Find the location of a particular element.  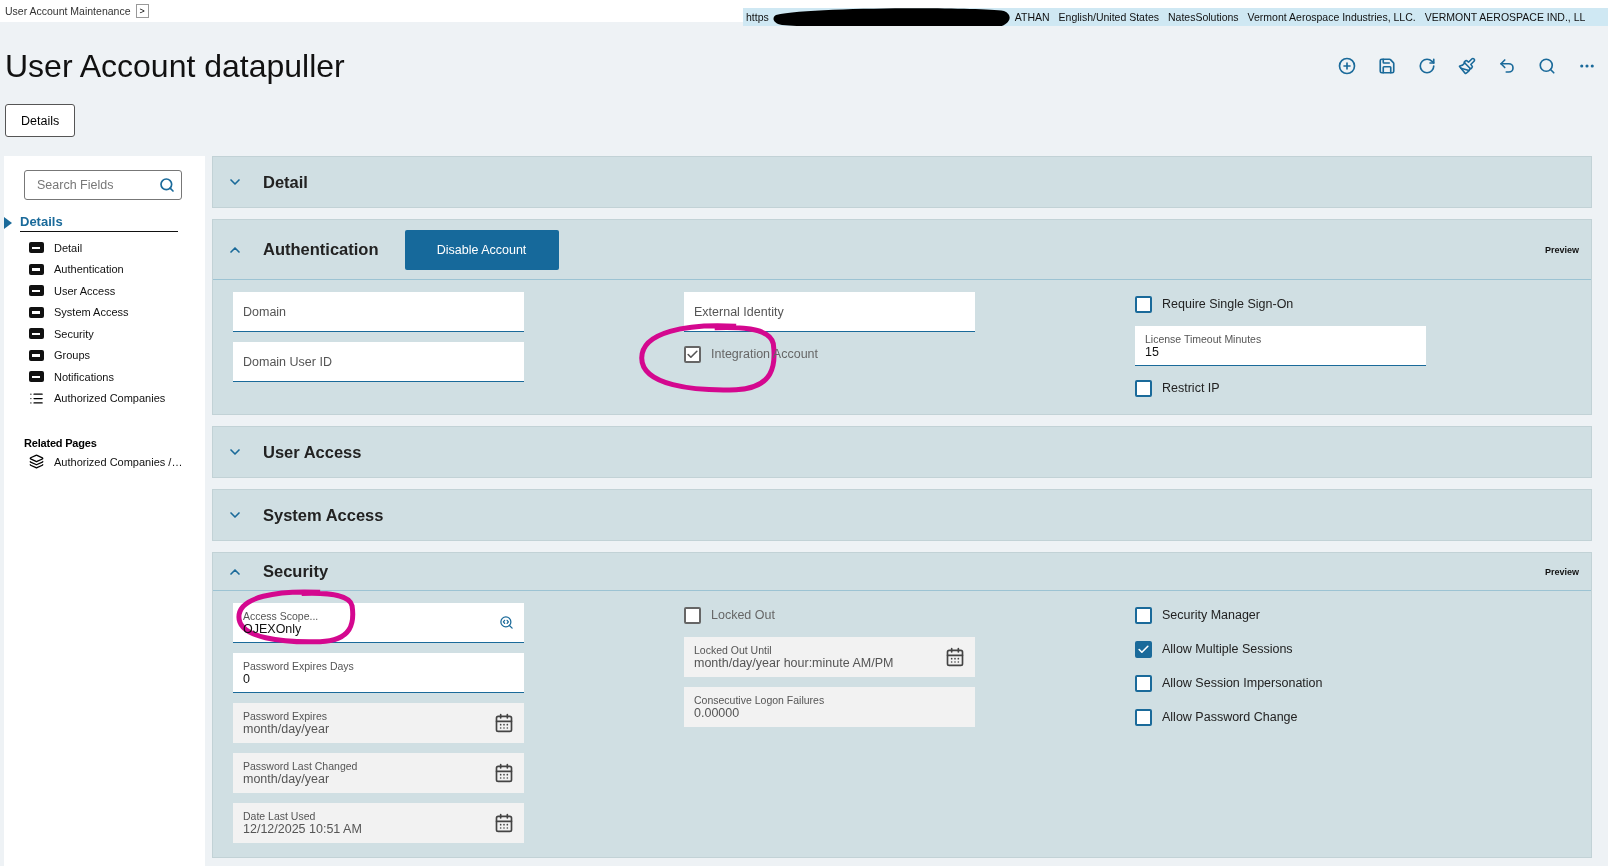

nav-item: Security is located at coordinates (74, 333).